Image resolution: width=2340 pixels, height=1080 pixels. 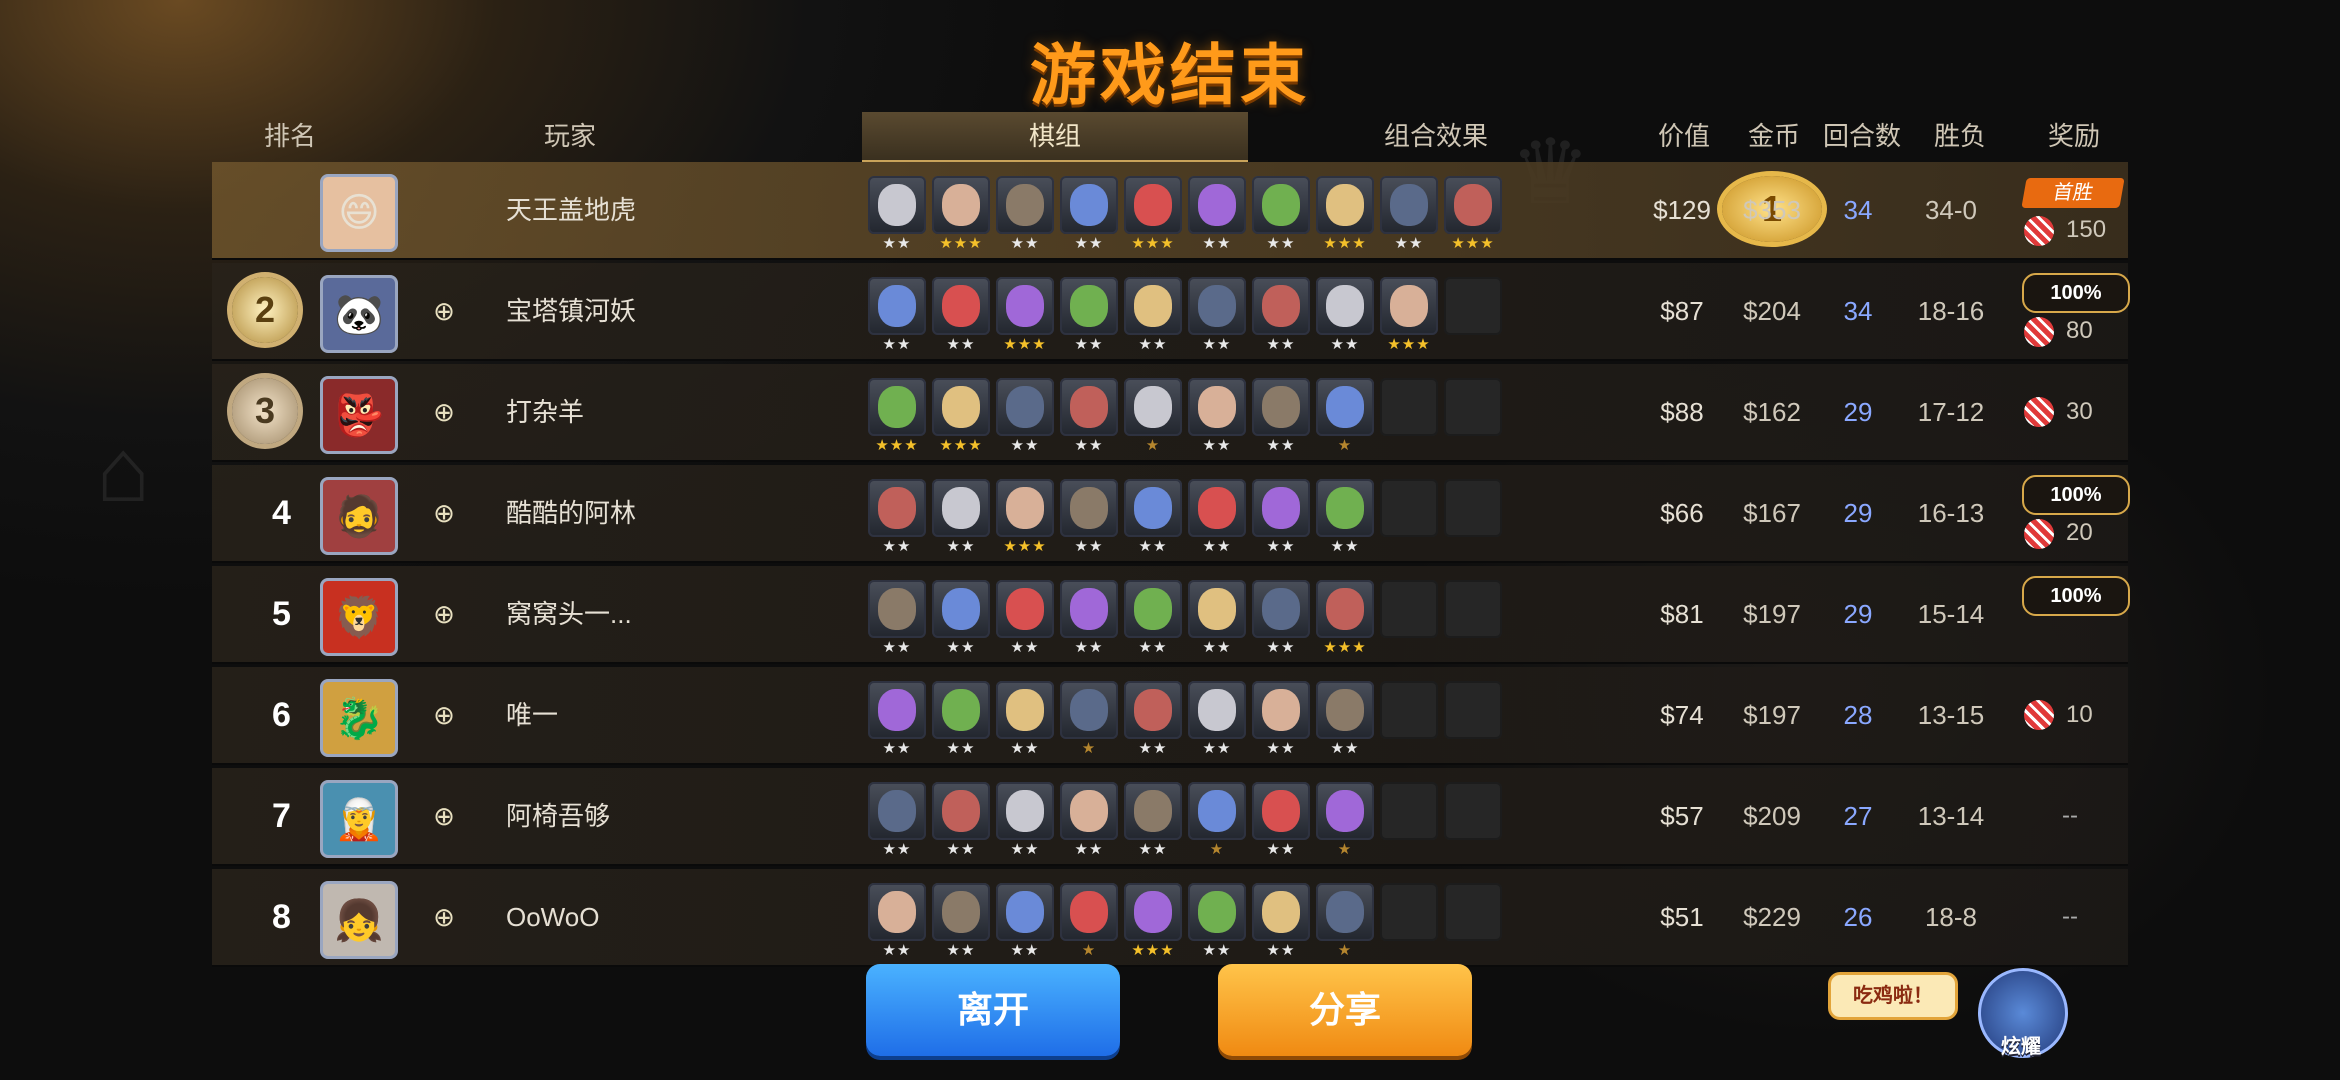 I want to click on lineup: ★★★ ★★★ ★★ ★★ ★ ★★ ★★ ★, so click(x=1185, y=416).